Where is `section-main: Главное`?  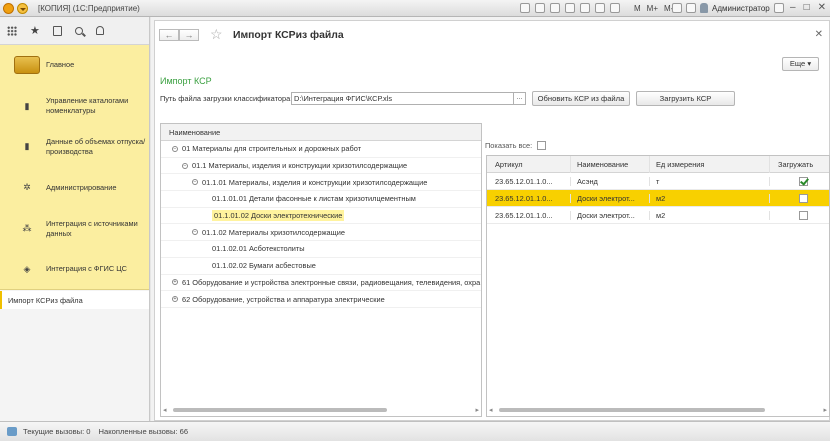
section-main: Главное is located at coordinates (74, 65).